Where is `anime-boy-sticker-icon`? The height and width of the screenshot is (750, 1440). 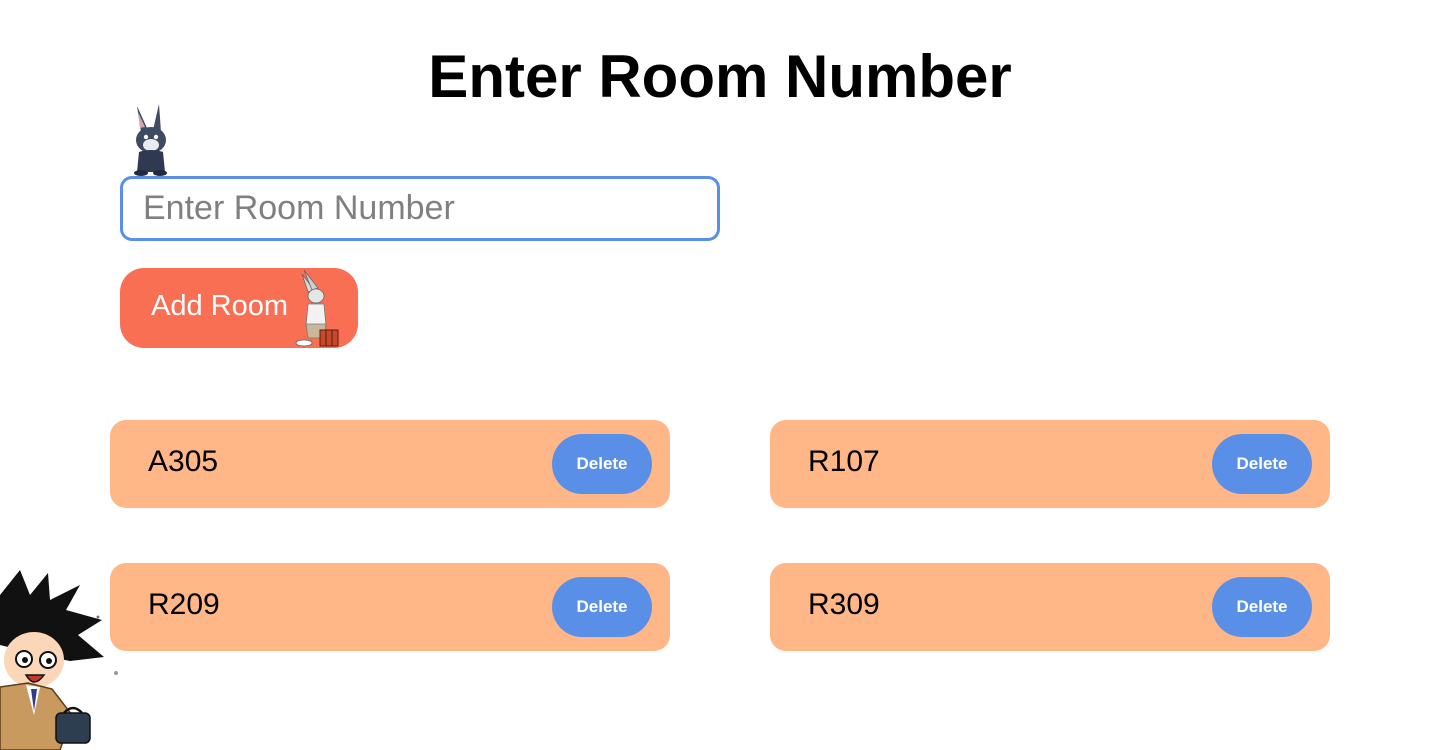
anime-boy-sticker-icon is located at coordinates (59, 660).